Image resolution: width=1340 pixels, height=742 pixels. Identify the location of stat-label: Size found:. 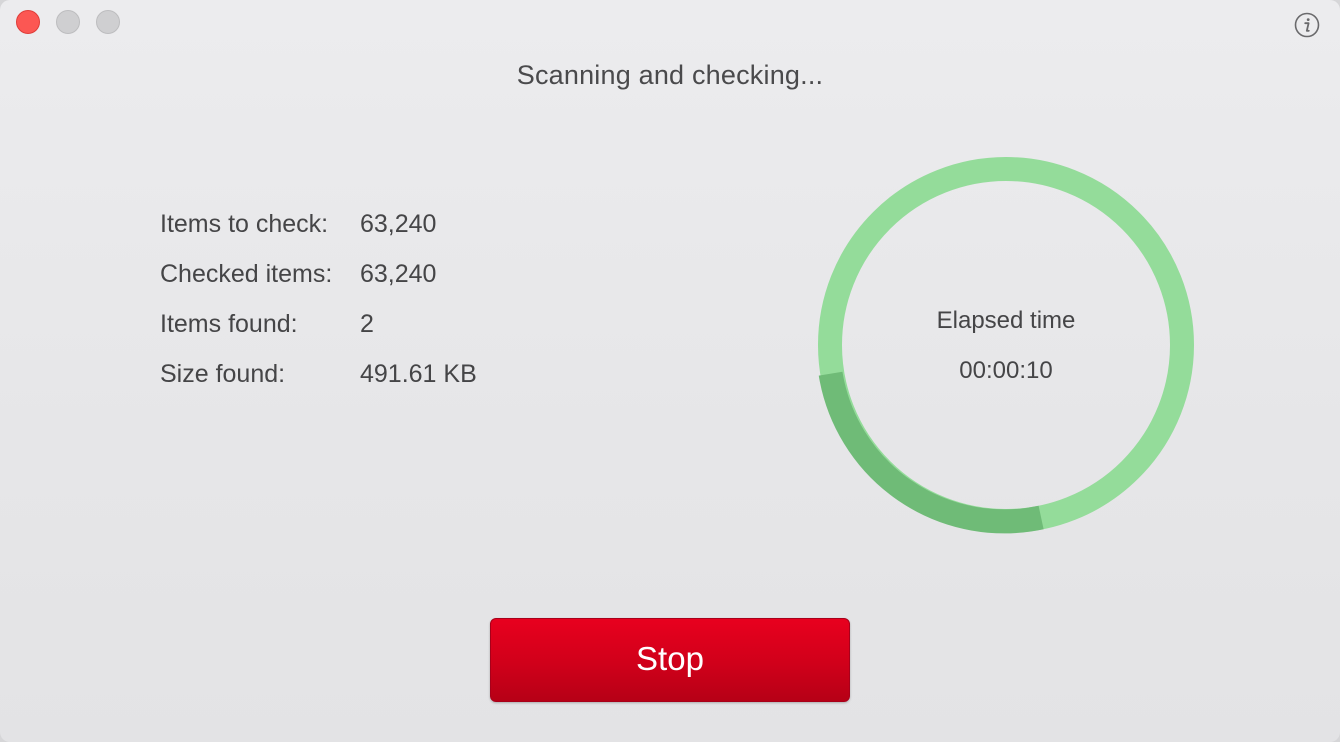
(223, 374).